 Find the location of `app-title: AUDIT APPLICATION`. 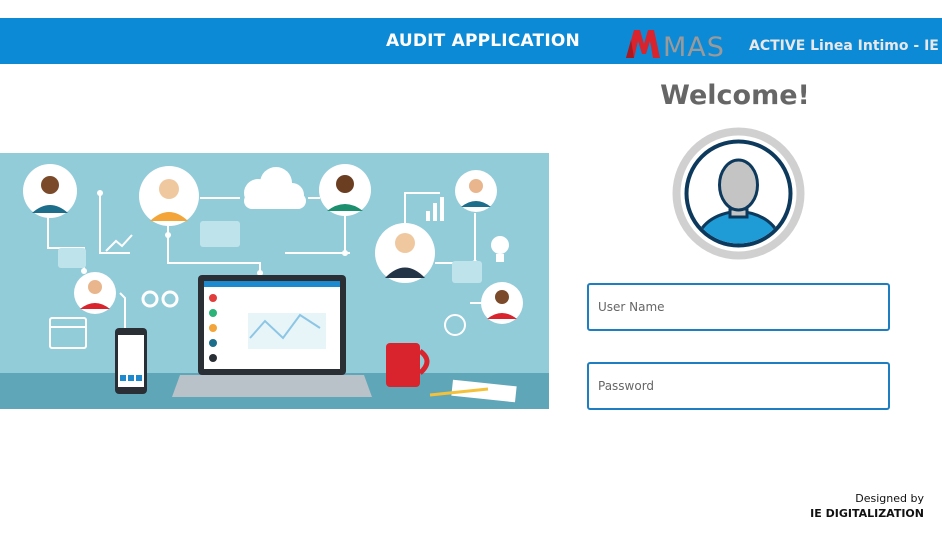

app-title: AUDIT APPLICATION is located at coordinates (483, 41).